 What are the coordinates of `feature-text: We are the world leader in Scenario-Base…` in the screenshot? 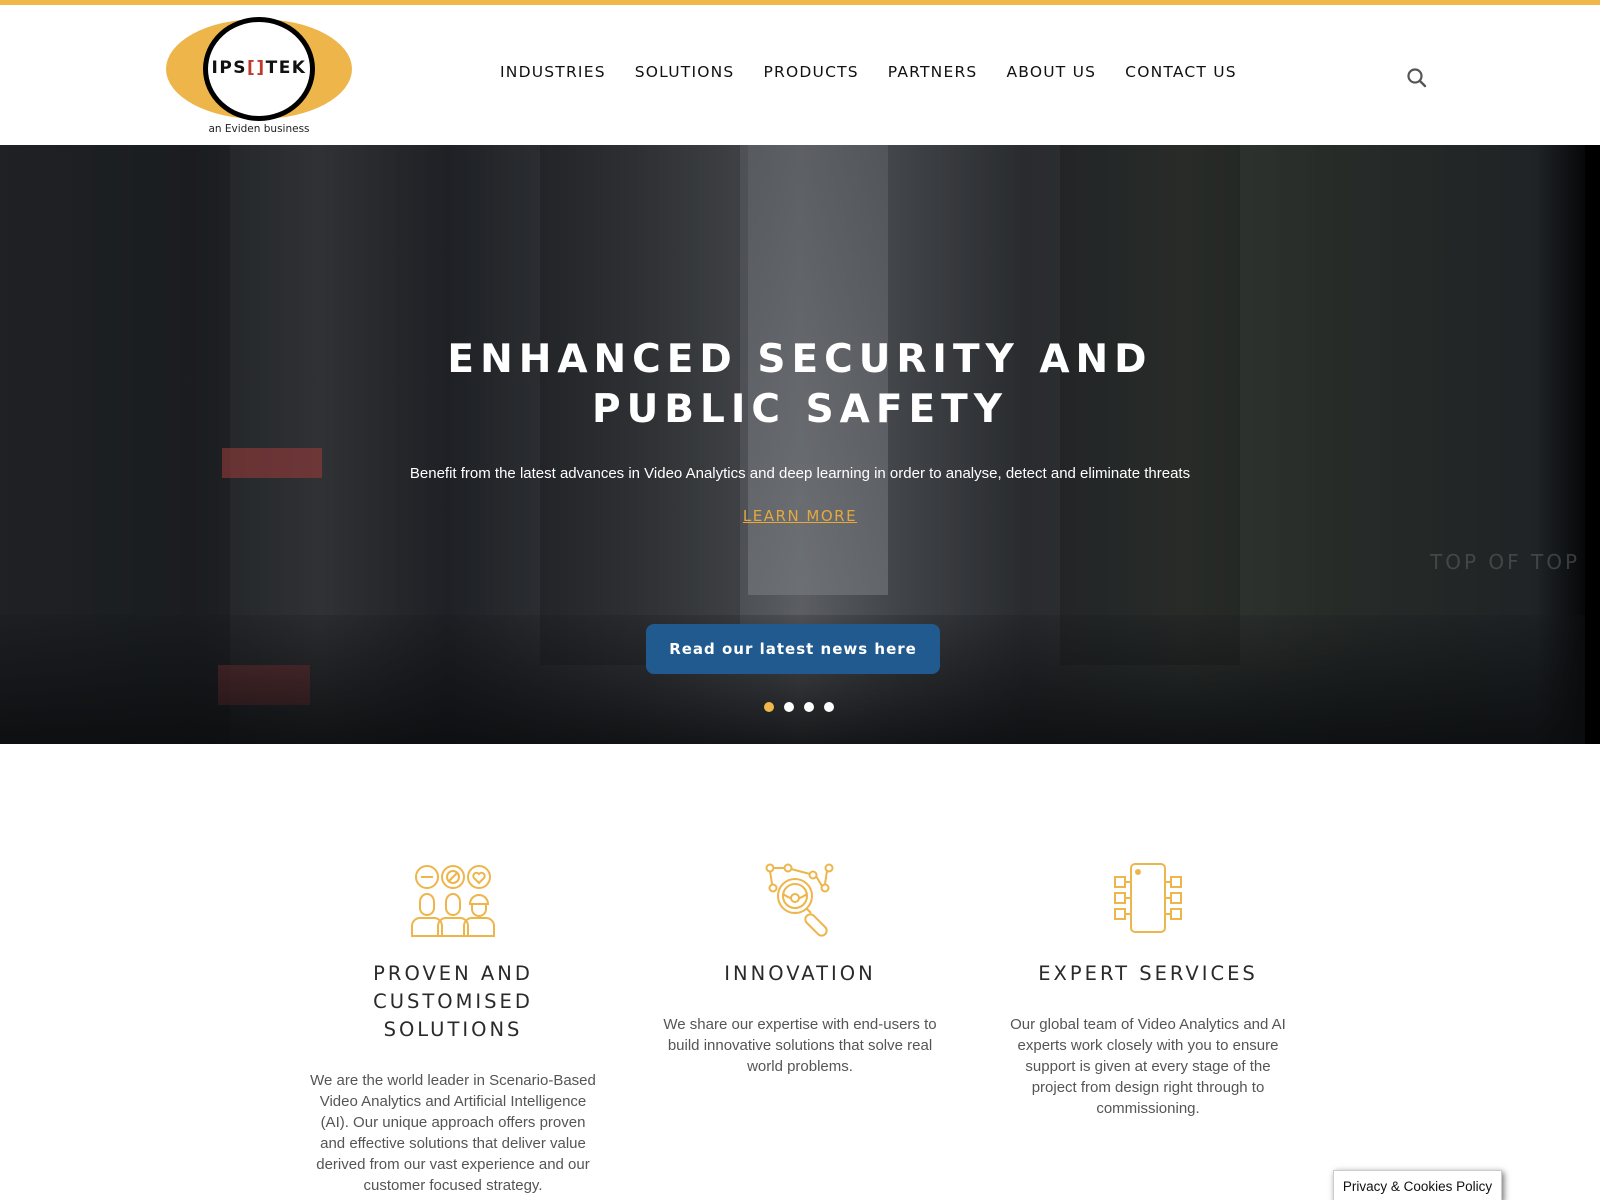 It's located at (453, 1133).